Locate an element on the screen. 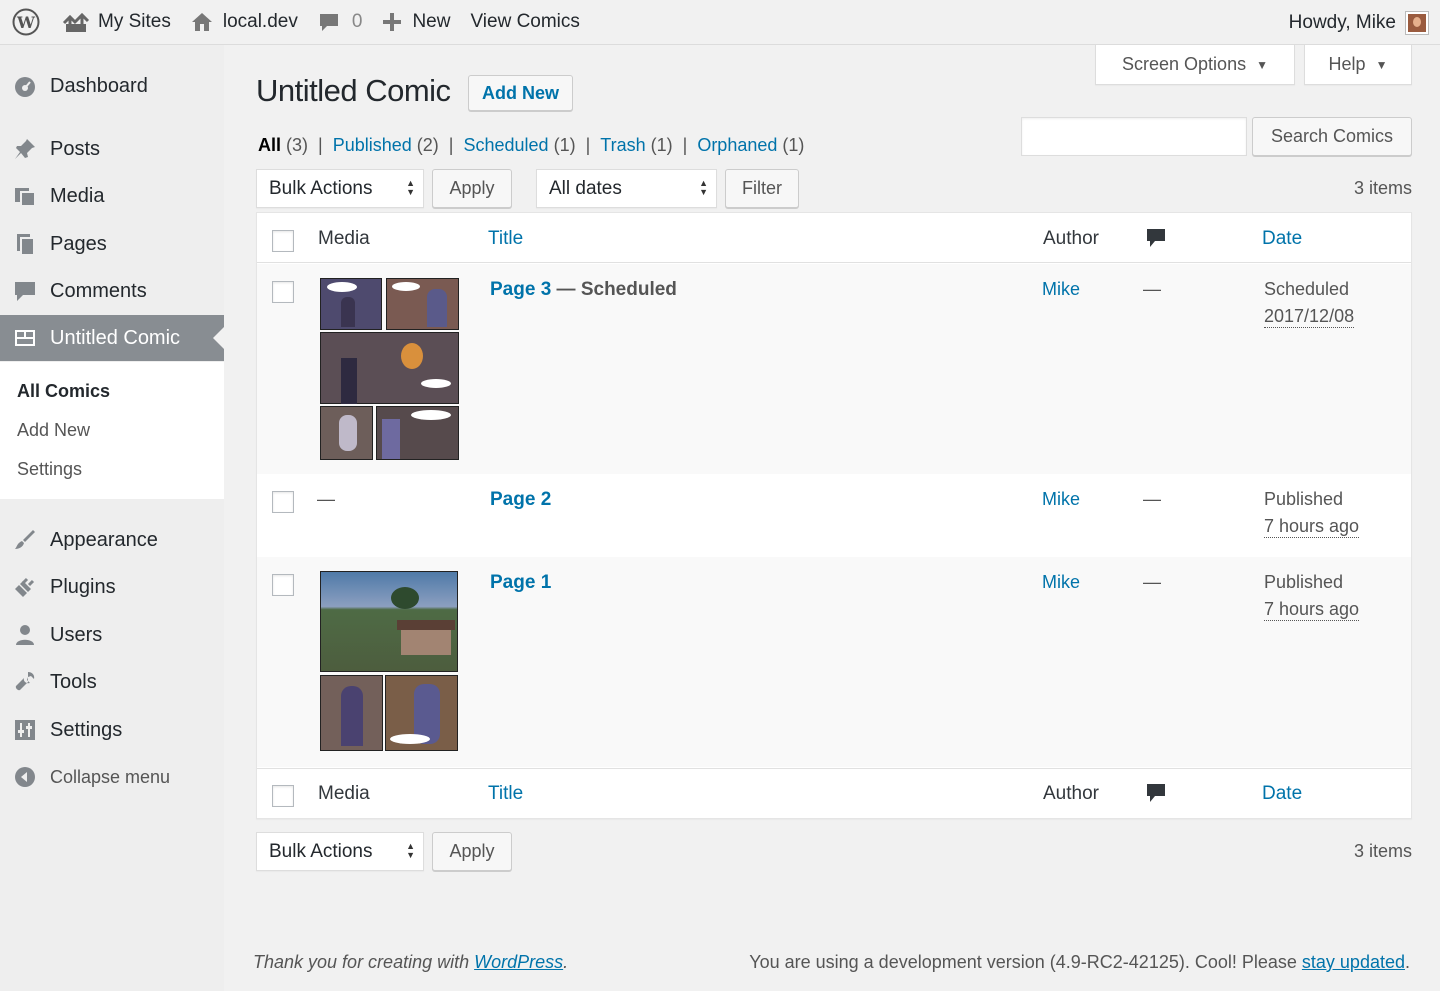  caret-down-icon: ▼ is located at coordinates (1262, 64).